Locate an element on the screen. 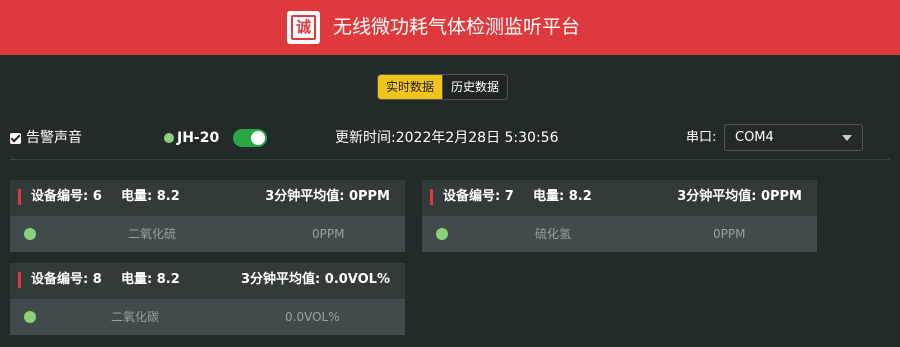  three-minute-average: 3分钟平均值: 0.0VOL% is located at coordinates (315, 279).